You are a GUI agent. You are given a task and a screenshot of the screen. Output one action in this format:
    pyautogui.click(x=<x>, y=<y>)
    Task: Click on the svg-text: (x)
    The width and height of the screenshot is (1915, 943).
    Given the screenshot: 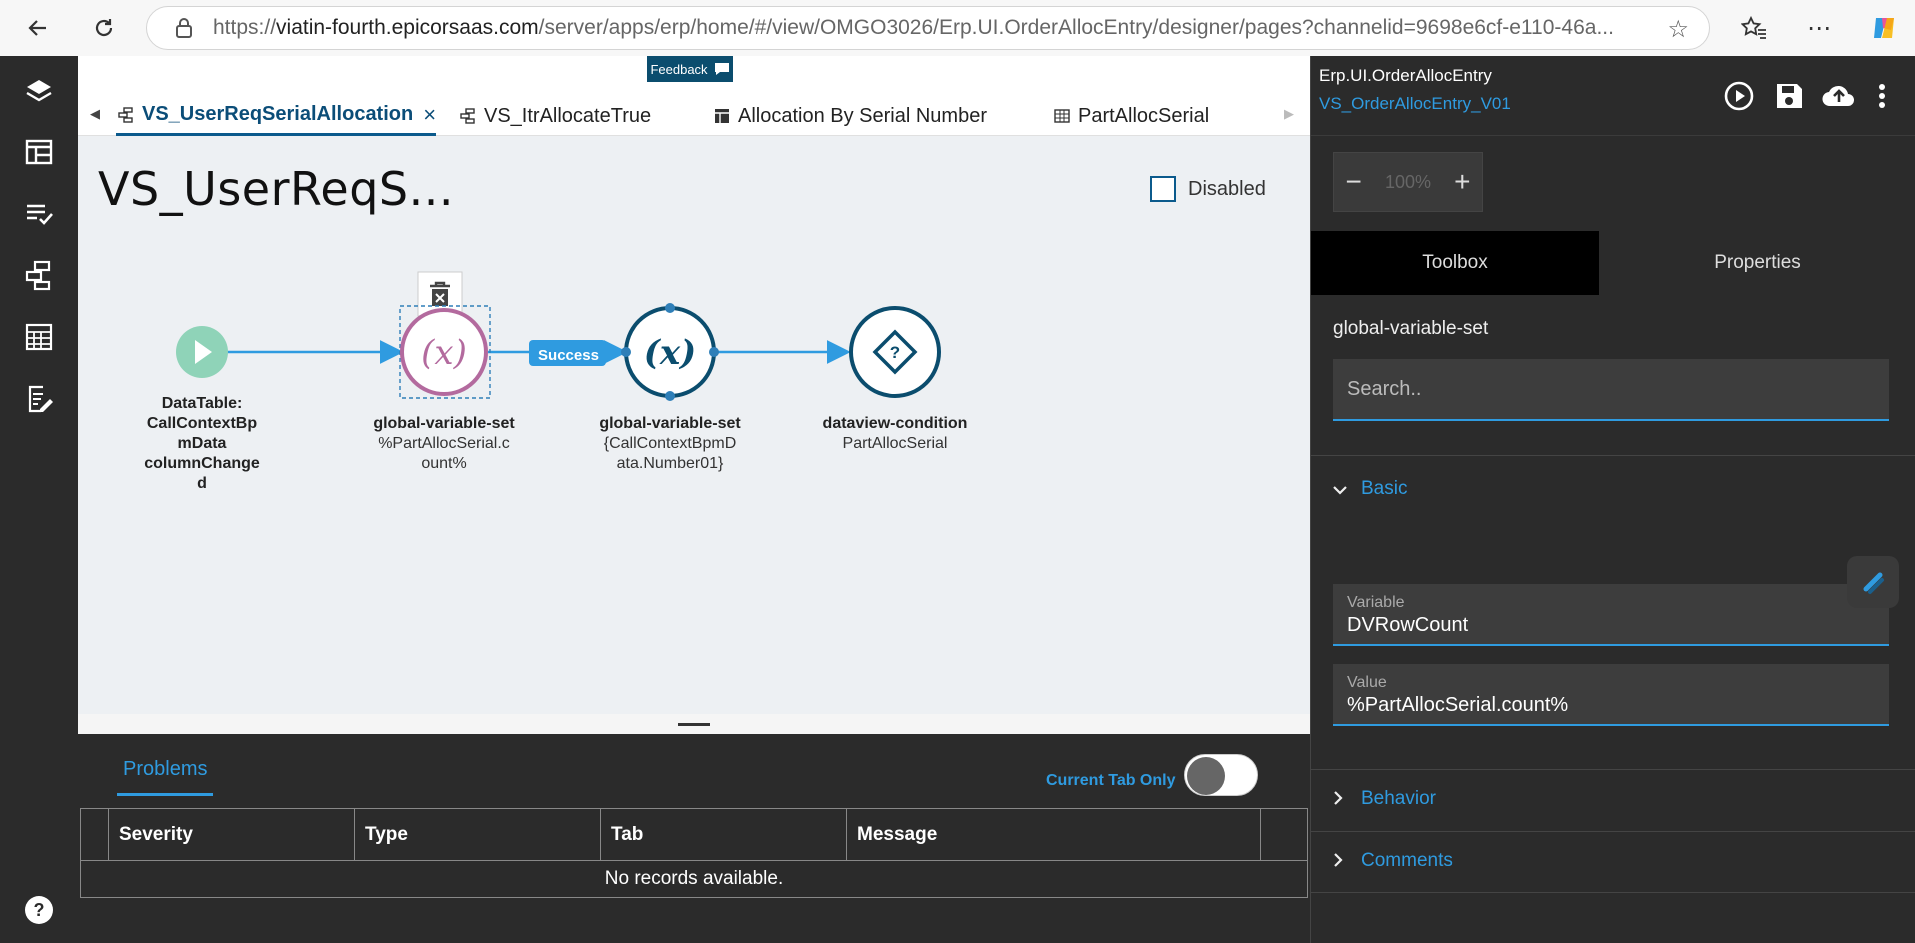 What is the action you would take?
    pyautogui.click(x=670, y=353)
    